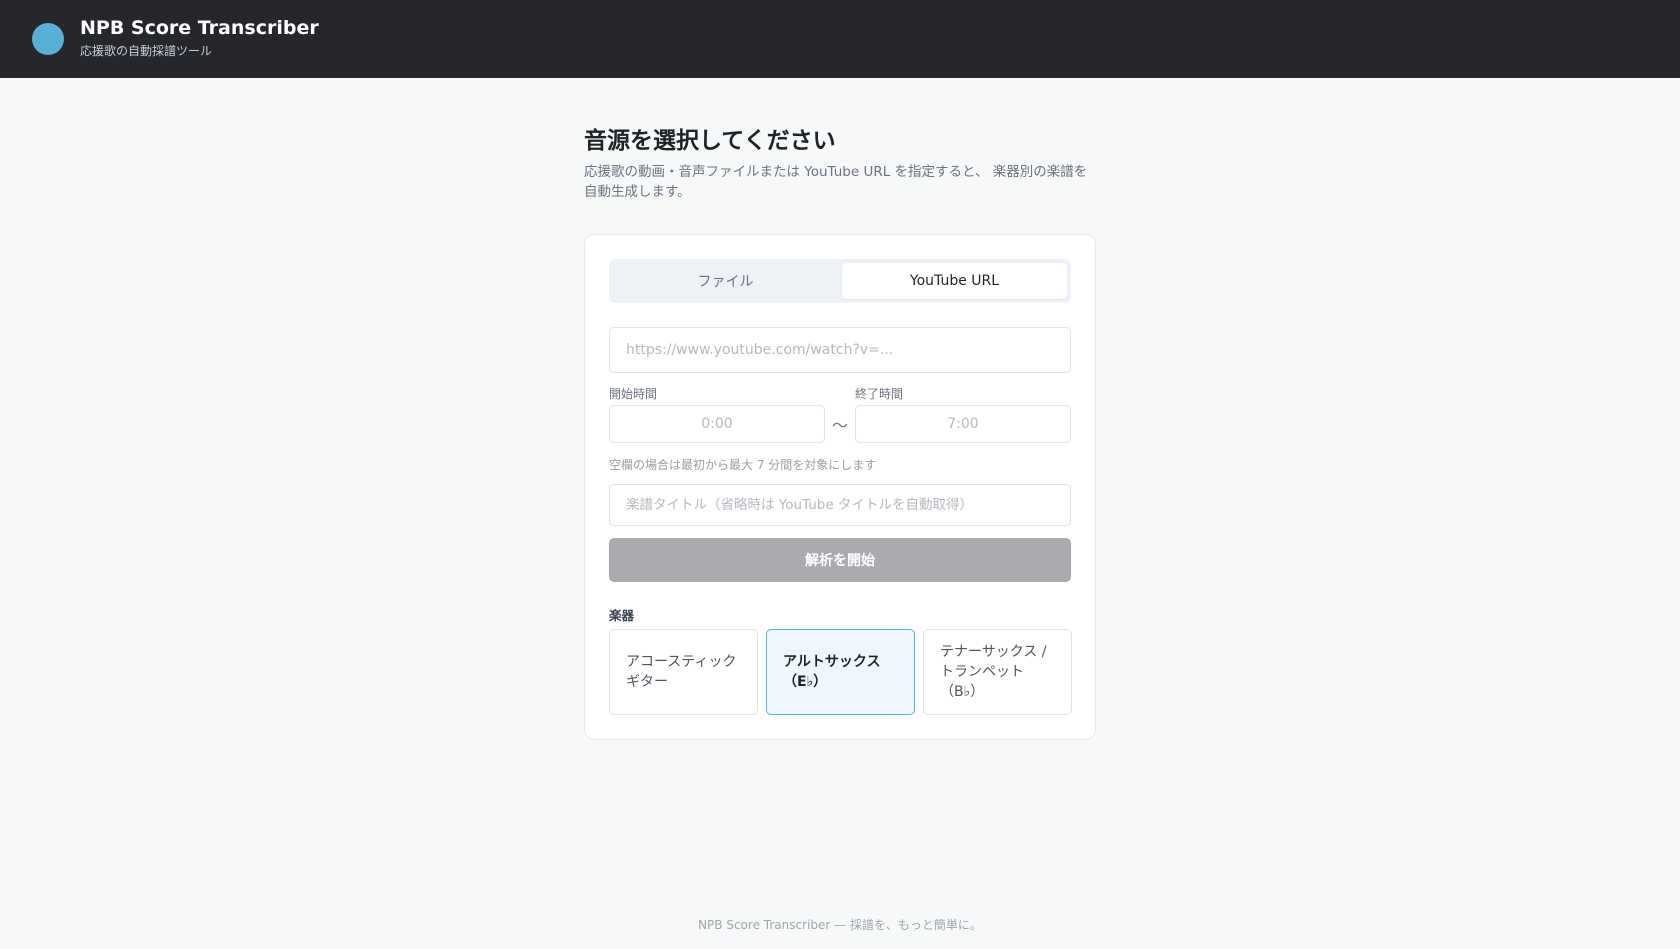  I want to click on footer-text: NPB Score Transcriber — 採譜を、もっと簡単に。, so click(840, 925).